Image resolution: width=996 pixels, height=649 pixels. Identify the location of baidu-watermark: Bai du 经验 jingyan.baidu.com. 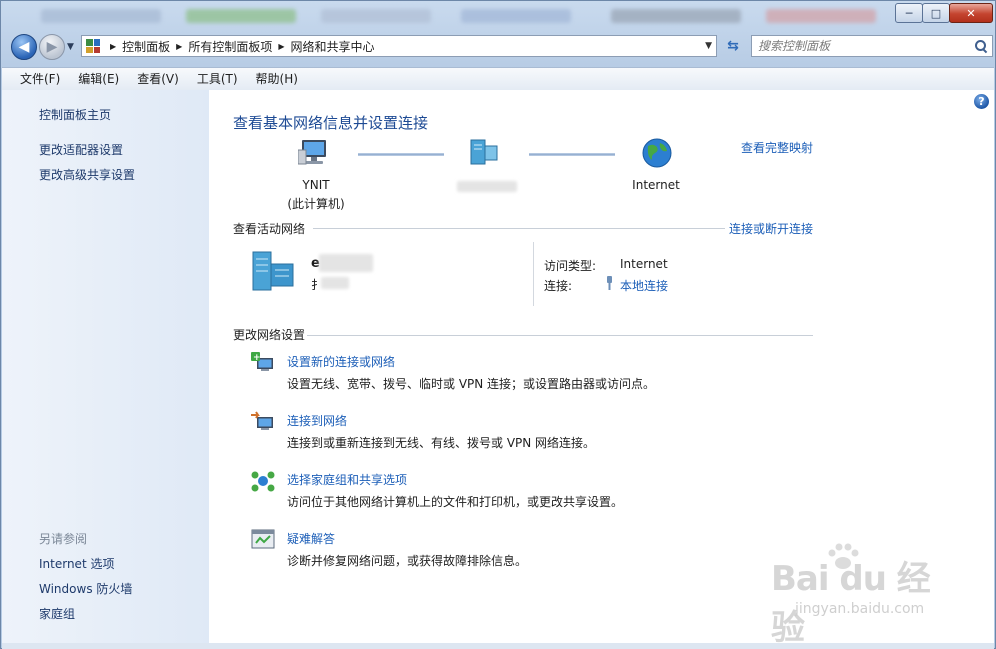
(861, 594).